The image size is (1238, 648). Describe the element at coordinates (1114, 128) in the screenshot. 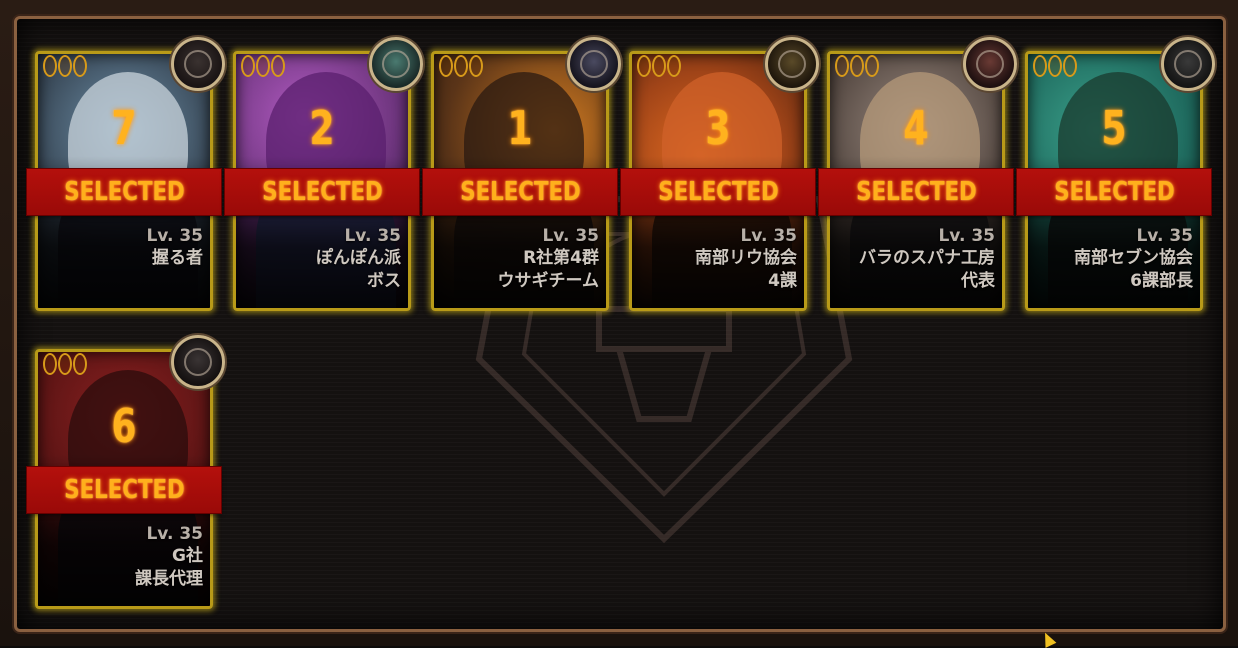

I see `selection-order-number: 5` at that location.